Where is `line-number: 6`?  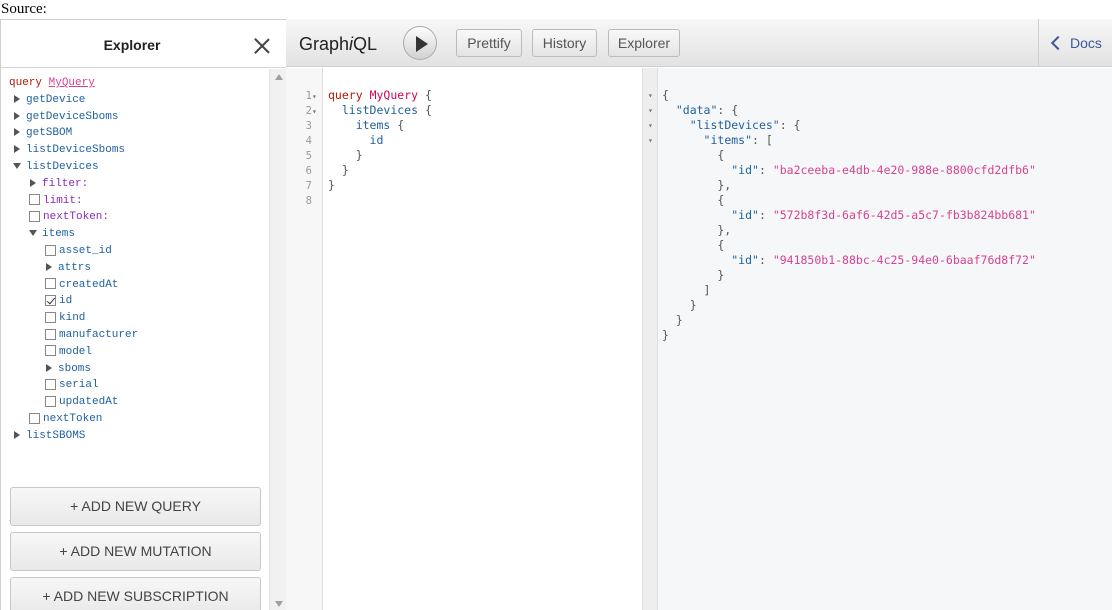
line-number: 6 is located at coordinates (308, 171).